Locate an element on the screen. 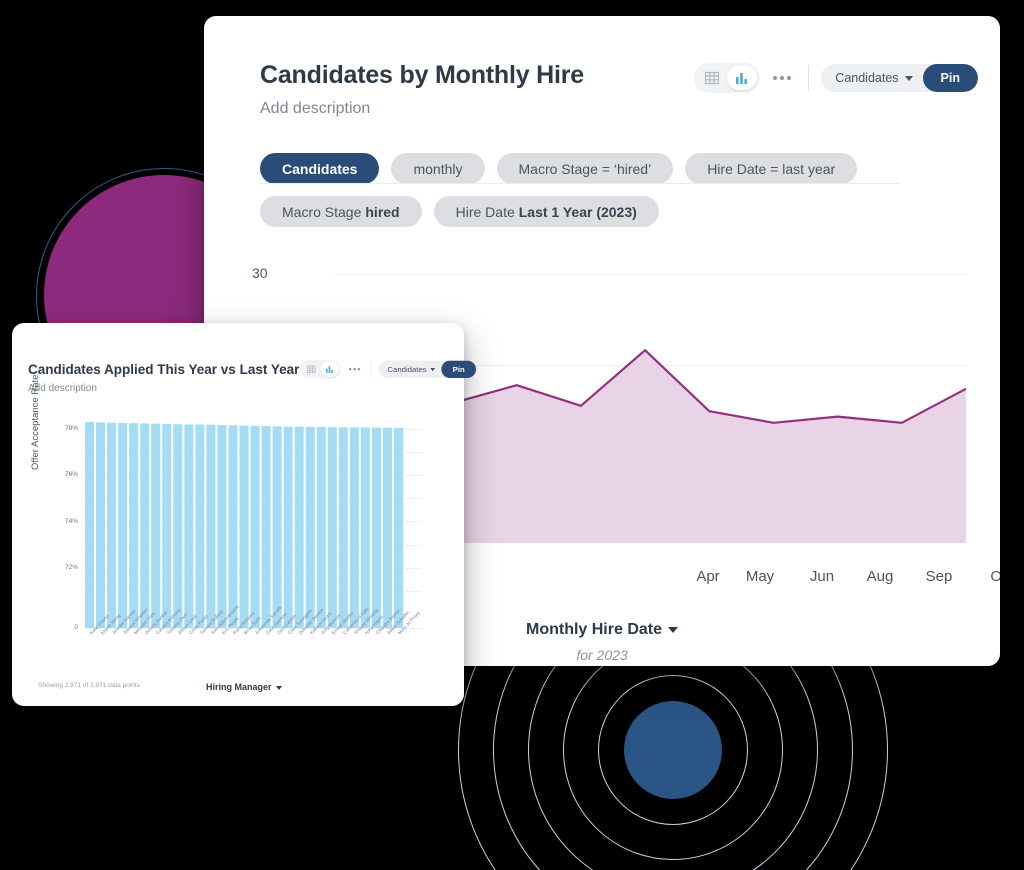 Image resolution: width=1024 pixels, height=870 pixels. applied-filter-macro-stage: Macro Stage hired is located at coordinates (341, 211).